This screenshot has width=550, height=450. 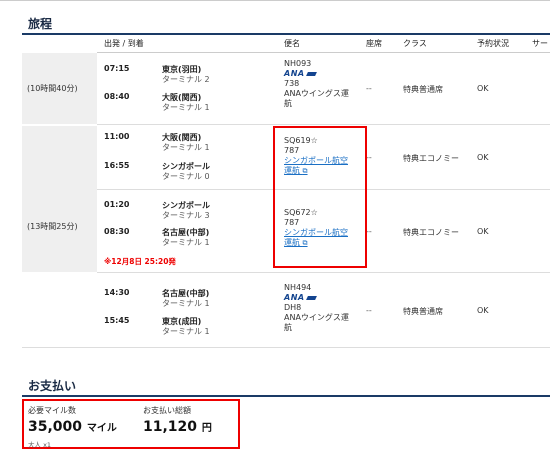 I want to click on payment-header-bar, so click(x=286, y=396).